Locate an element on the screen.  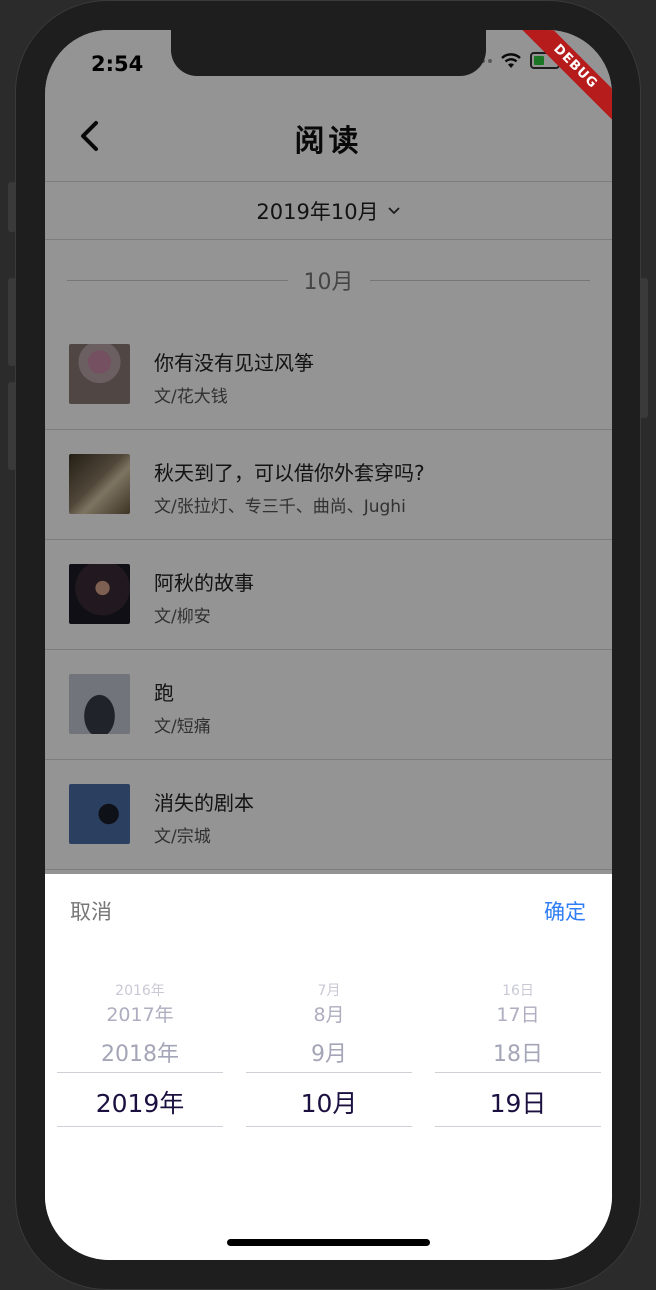
volume-up-button is located at coordinates (12, 322).